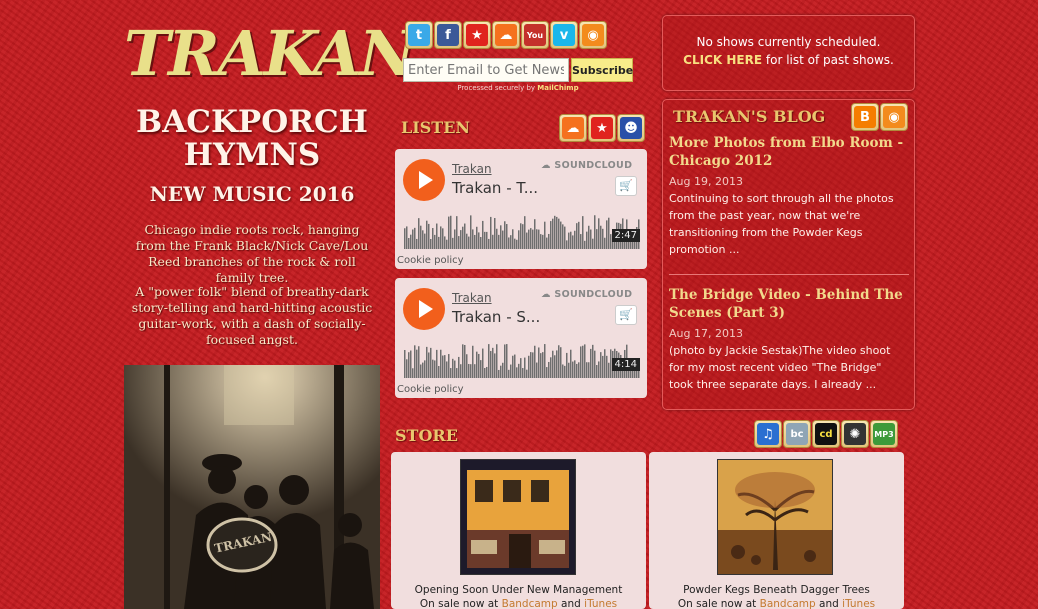 The image size is (1038, 609). What do you see at coordinates (625, 364) in the screenshot?
I see `track-duration: 4:14` at bounding box center [625, 364].